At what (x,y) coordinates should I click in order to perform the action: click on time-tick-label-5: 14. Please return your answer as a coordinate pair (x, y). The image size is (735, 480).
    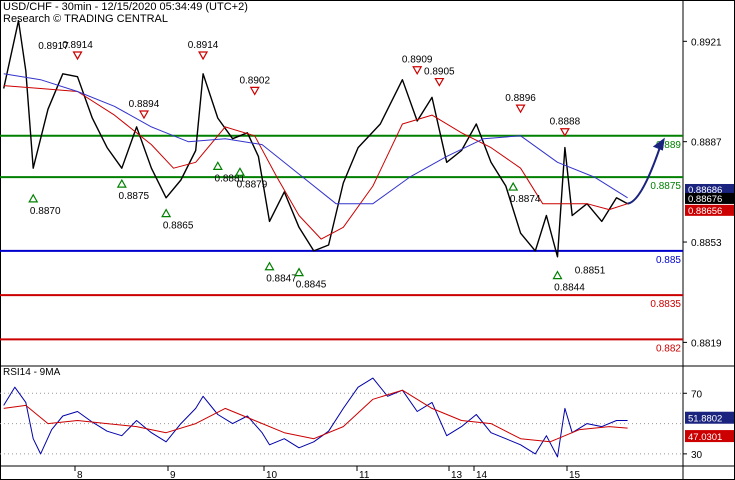
    Looking at the image, I should click on (482, 475).